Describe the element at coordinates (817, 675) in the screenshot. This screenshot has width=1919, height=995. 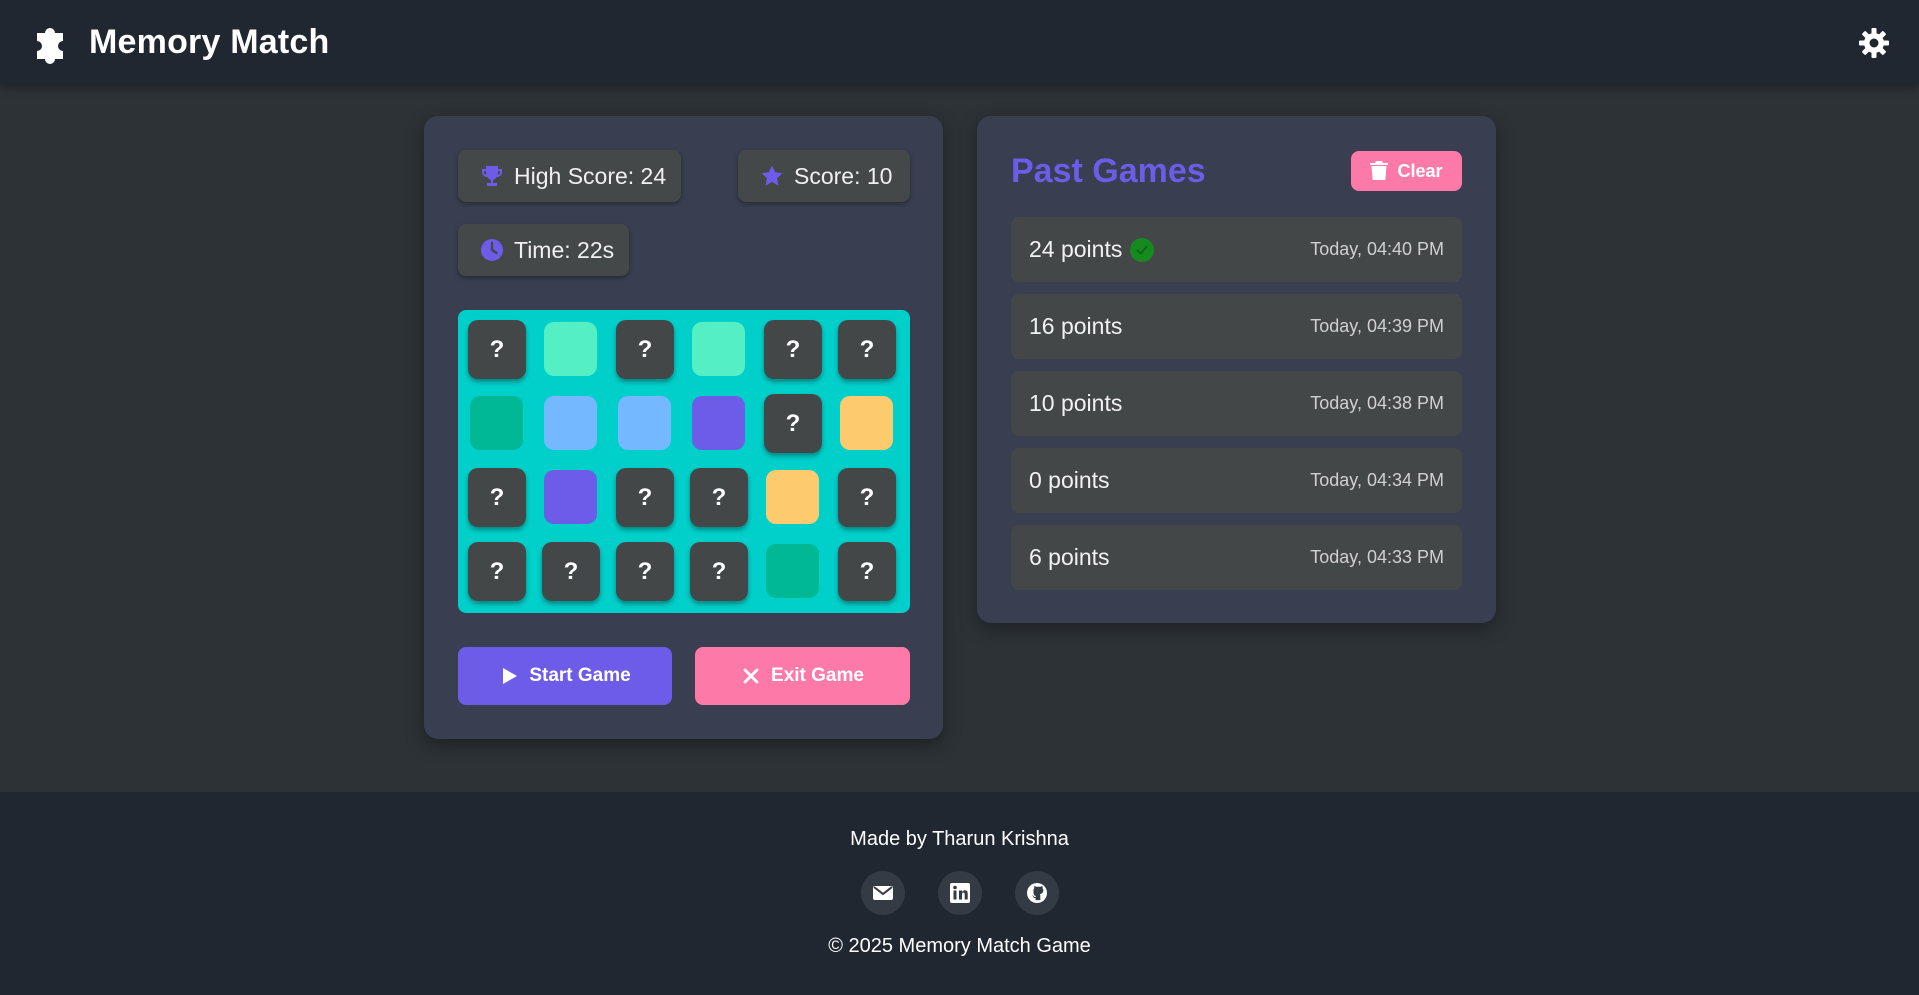
I see `exit-game-label: Exit Game` at that location.